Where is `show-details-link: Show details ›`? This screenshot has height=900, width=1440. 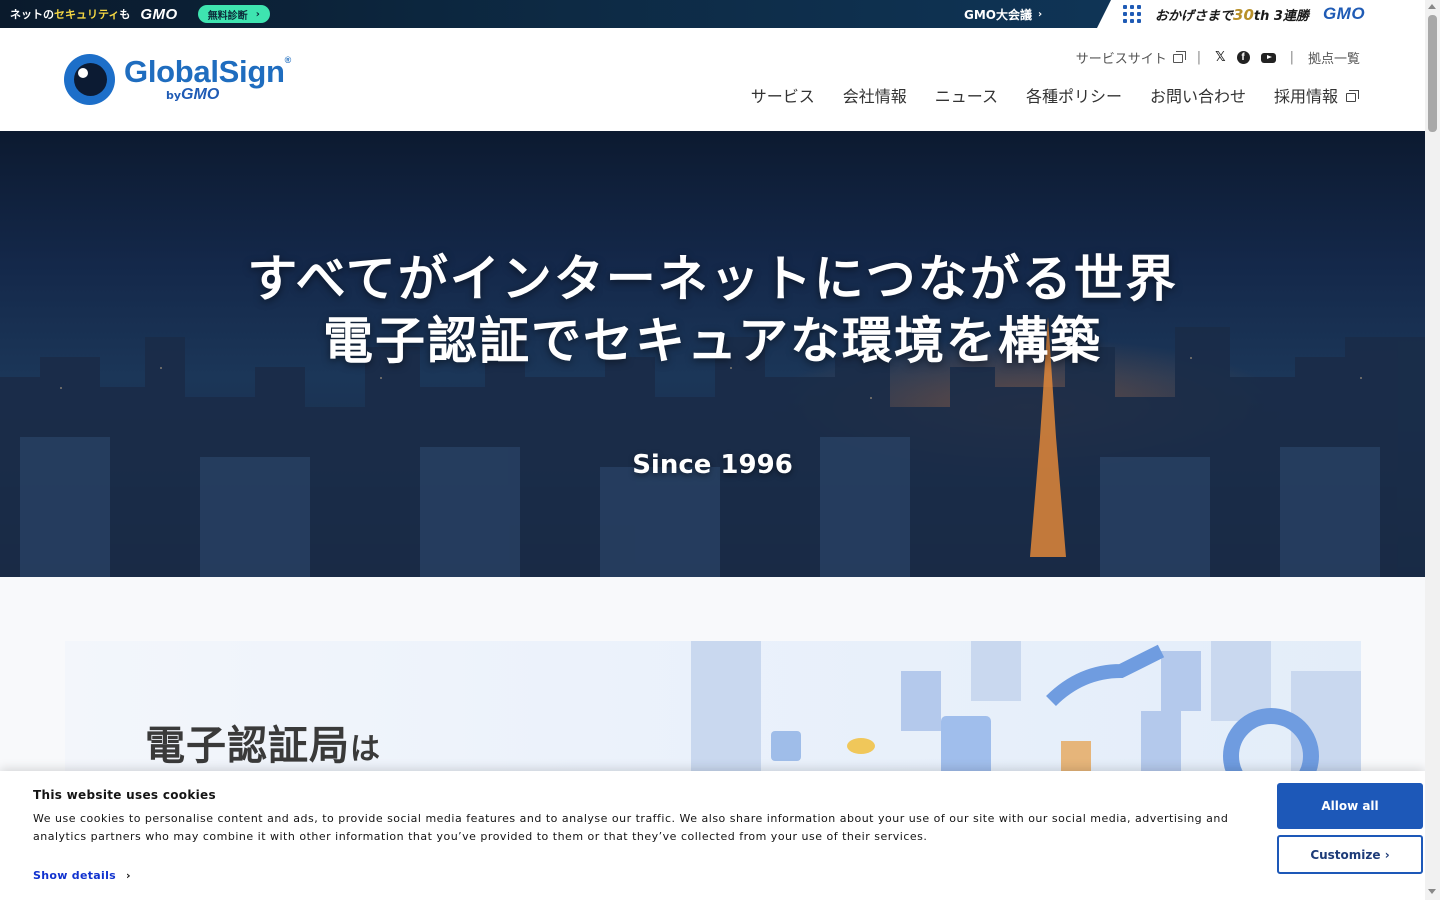 show-details-link: Show details › is located at coordinates (82, 875).